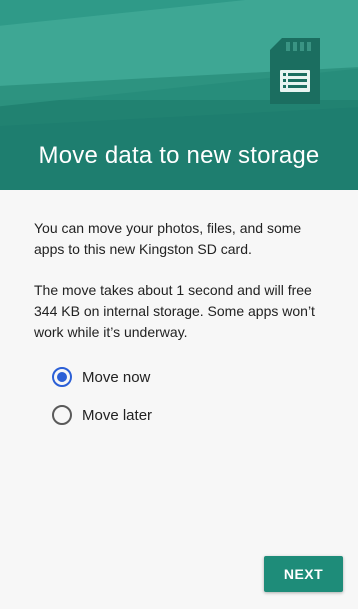  What do you see at coordinates (179, 415) in the screenshot?
I see `option-move-later: Move later` at bounding box center [179, 415].